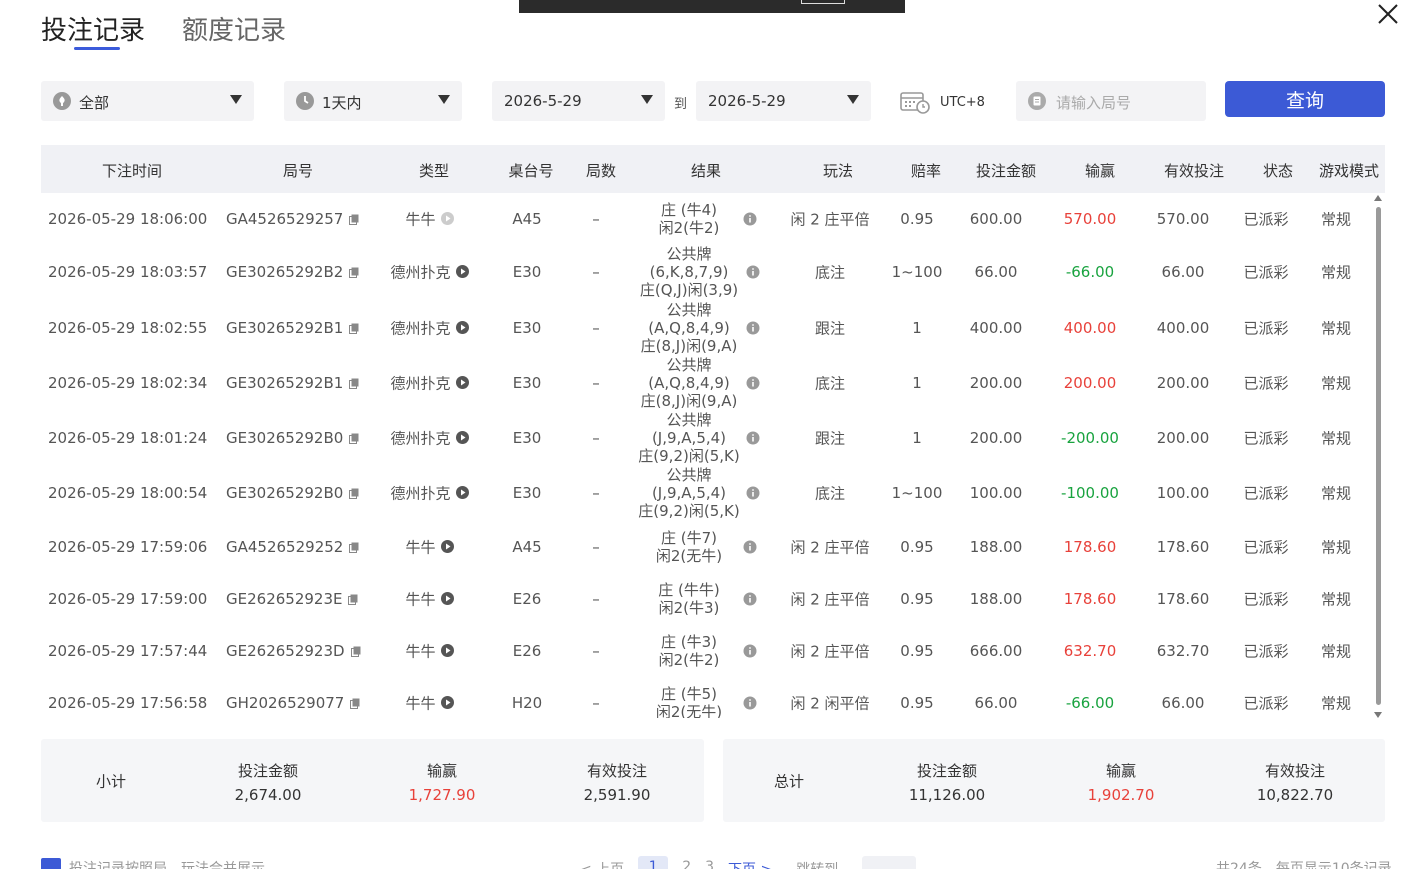  What do you see at coordinates (947, 795) in the screenshot?
I see `total-bet-value: 11,126.00` at bounding box center [947, 795].